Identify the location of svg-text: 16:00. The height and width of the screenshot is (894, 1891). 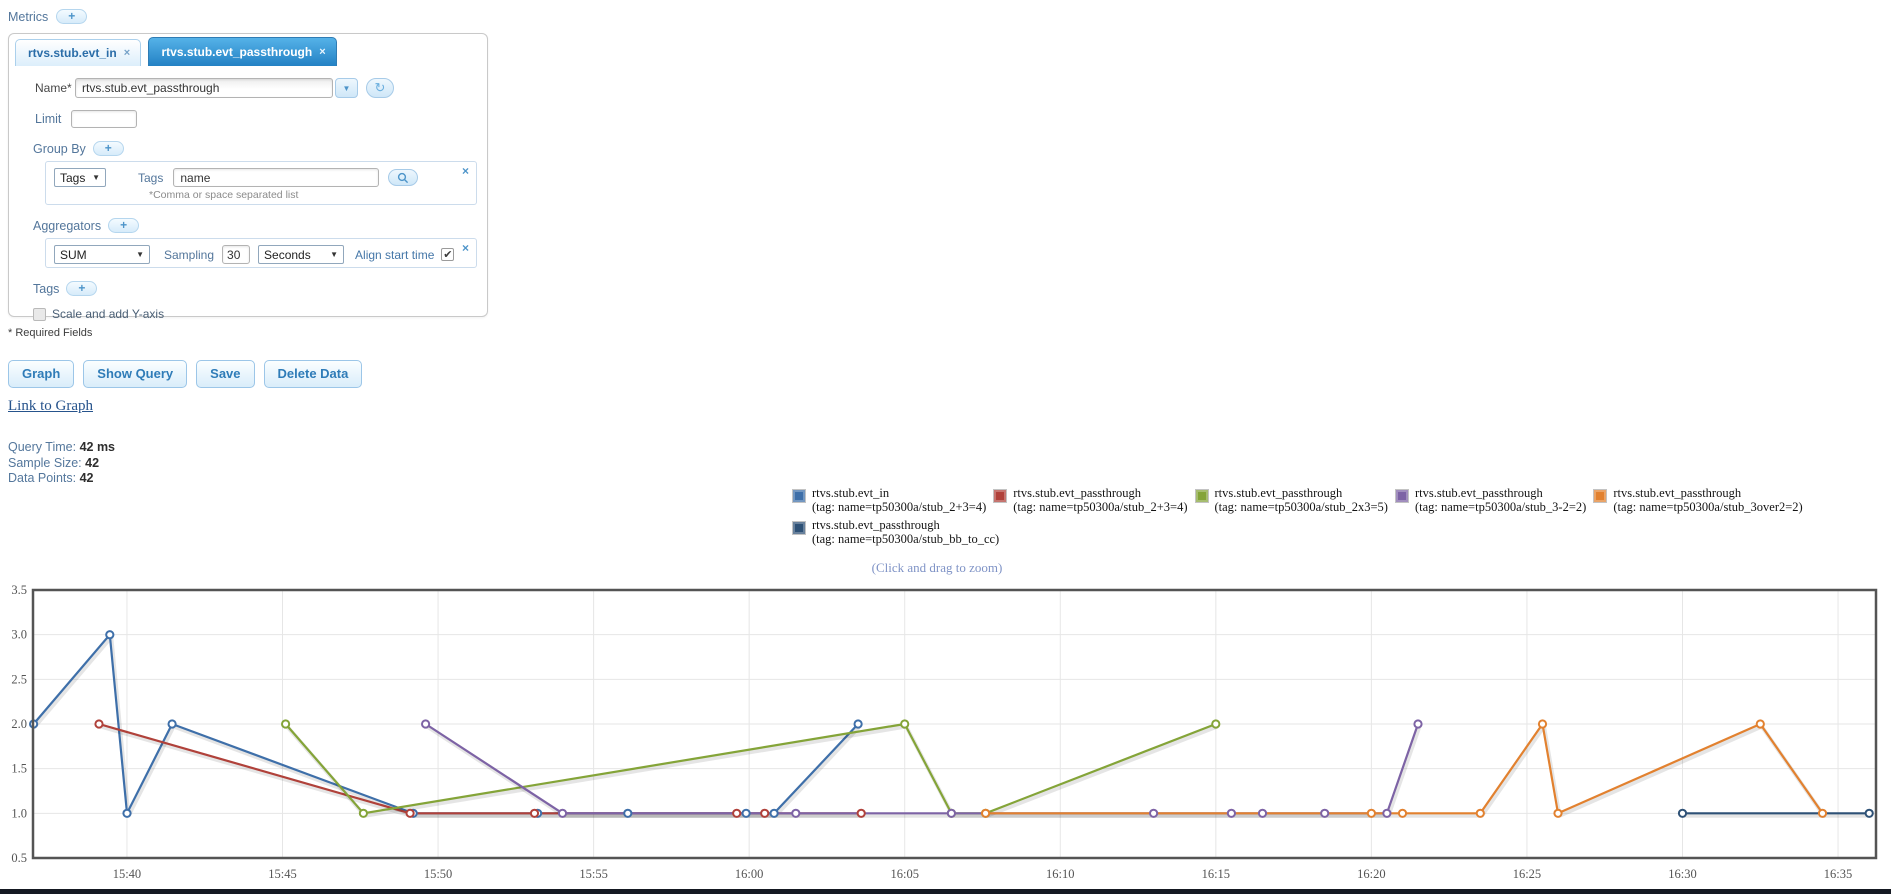
(749, 874).